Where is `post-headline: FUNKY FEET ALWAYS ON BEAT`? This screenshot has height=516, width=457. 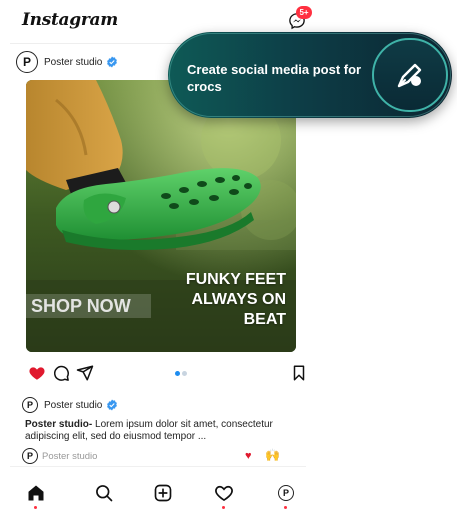
post-headline: FUNKY FEET ALWAYS ON BEAT is located at coordinates (236, 300).